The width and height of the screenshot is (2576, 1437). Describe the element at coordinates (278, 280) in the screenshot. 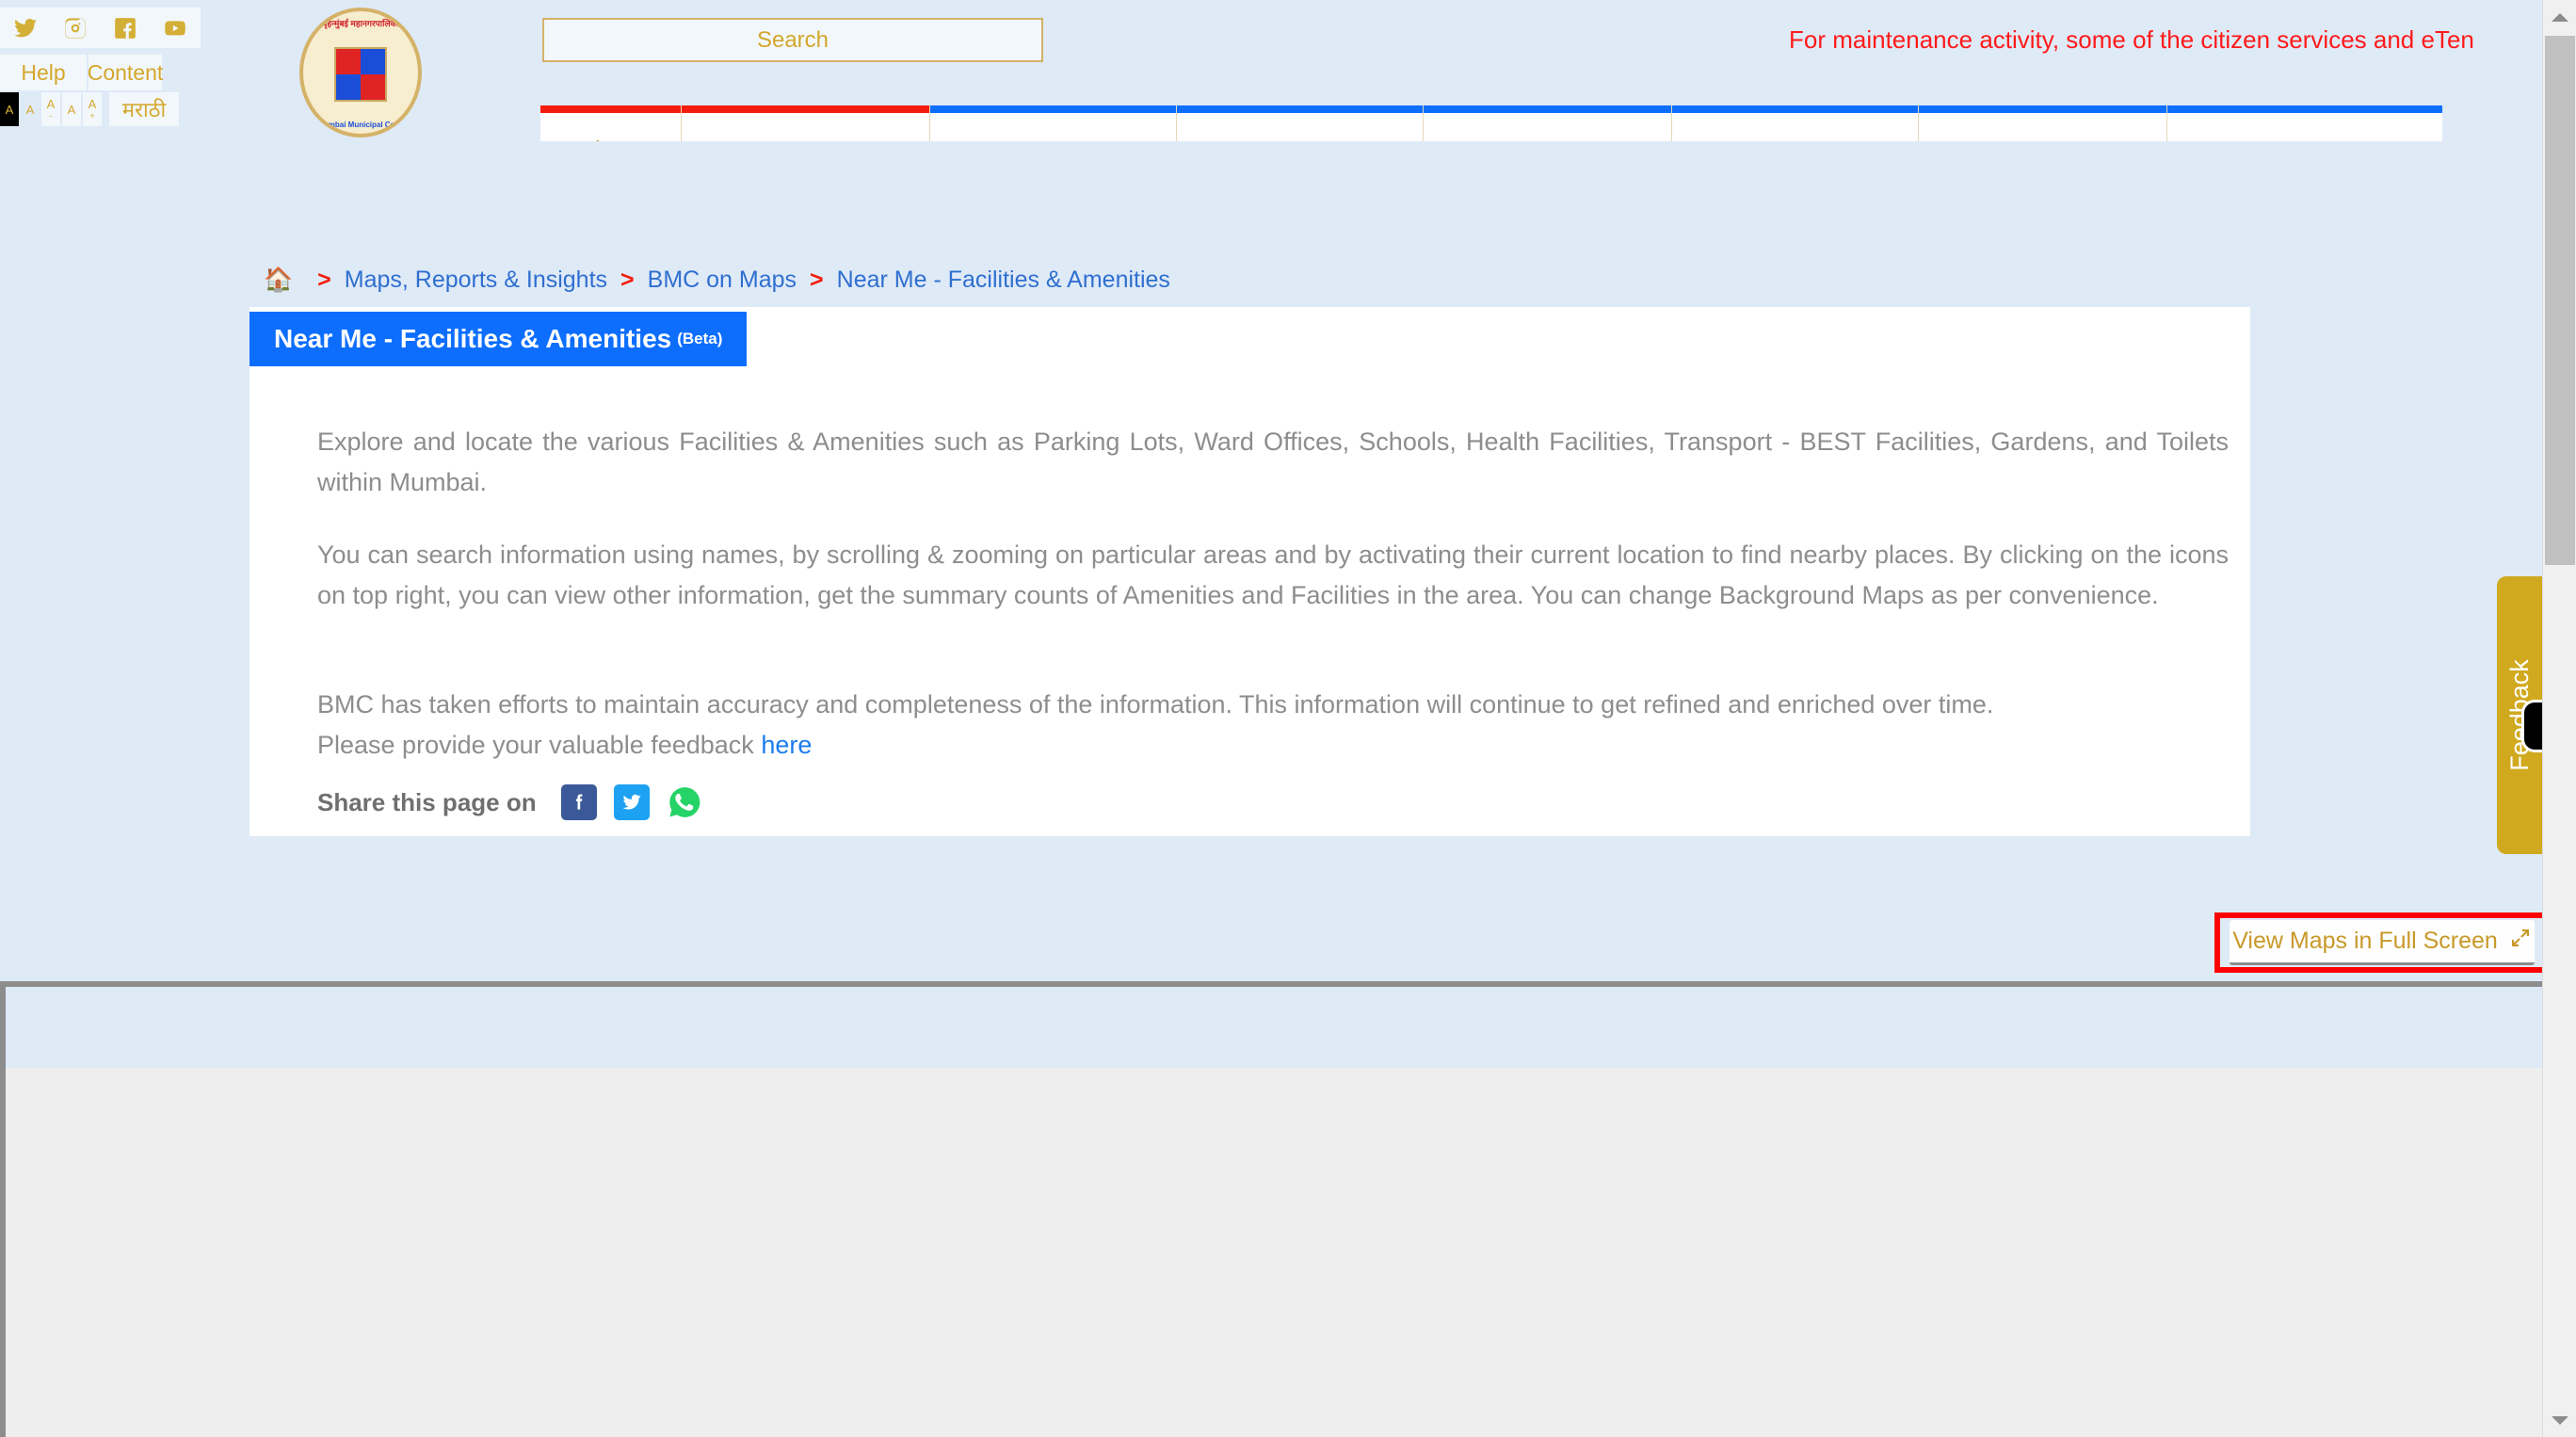

I see `home-icon: 🏠` at that location.